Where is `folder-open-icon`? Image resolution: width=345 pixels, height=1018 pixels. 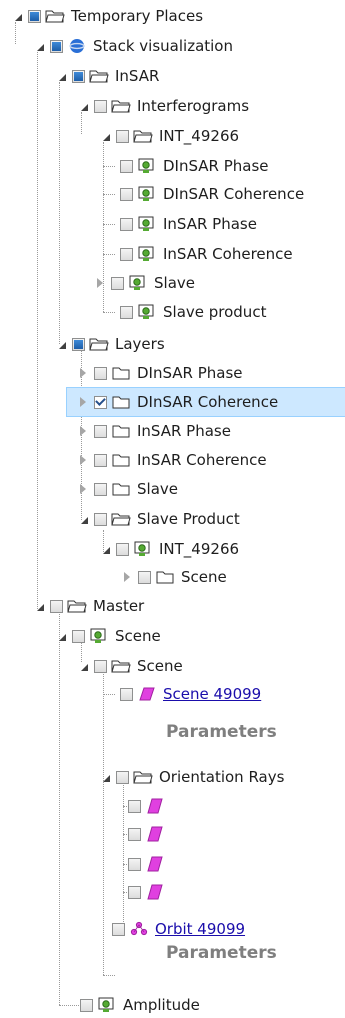
folder-open-icon is located at coordinates (121, 666).